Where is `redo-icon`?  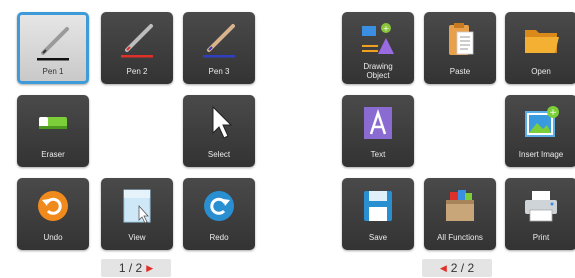 redo-icon is located at coordinates (219, 206).